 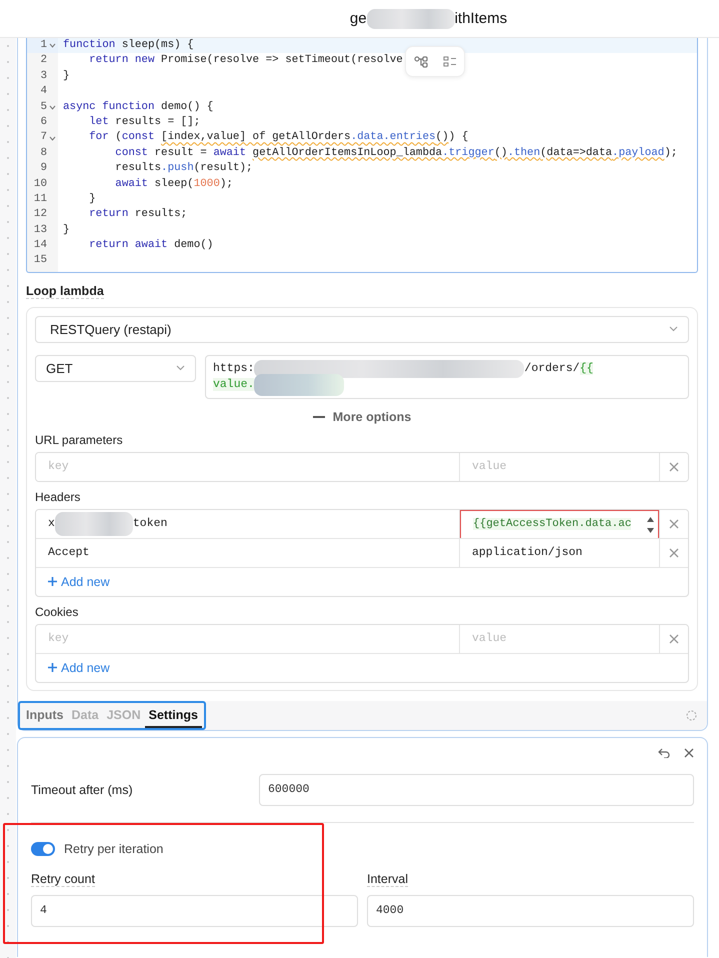 What do you see at coordinates (39, 214) in the screenshot?
I see `line-number: 12` at bounding box center [39, 214].